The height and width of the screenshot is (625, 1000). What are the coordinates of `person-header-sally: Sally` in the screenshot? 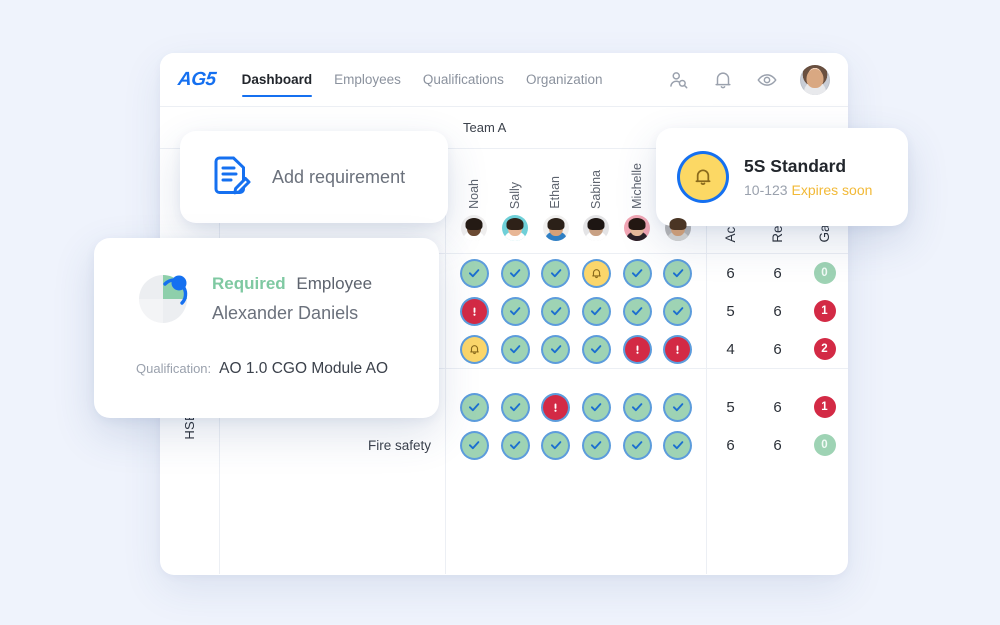 It's located at (515, 211).